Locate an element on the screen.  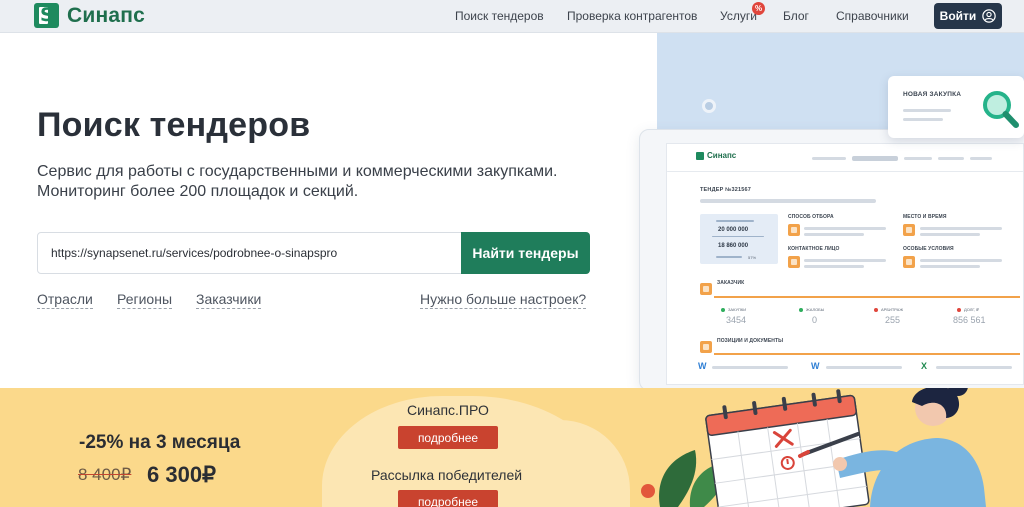
services-discount-badge: % is located at coordinates (758, 8).